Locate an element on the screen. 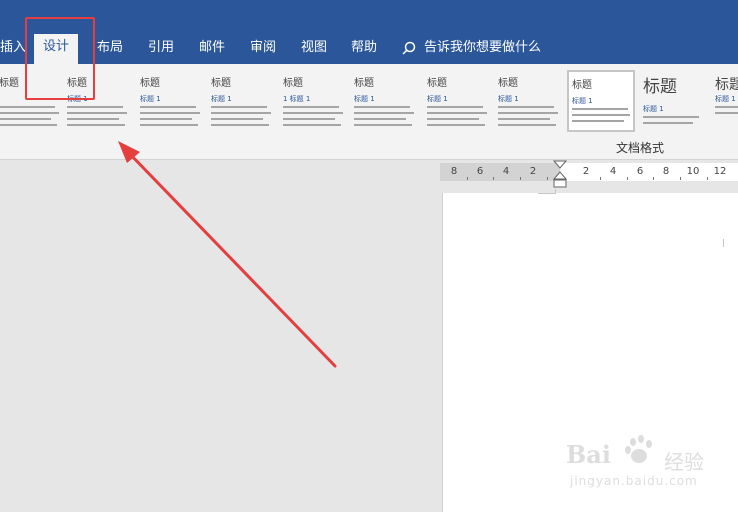  paw-logo-icon is located at coordinates (638, 449).